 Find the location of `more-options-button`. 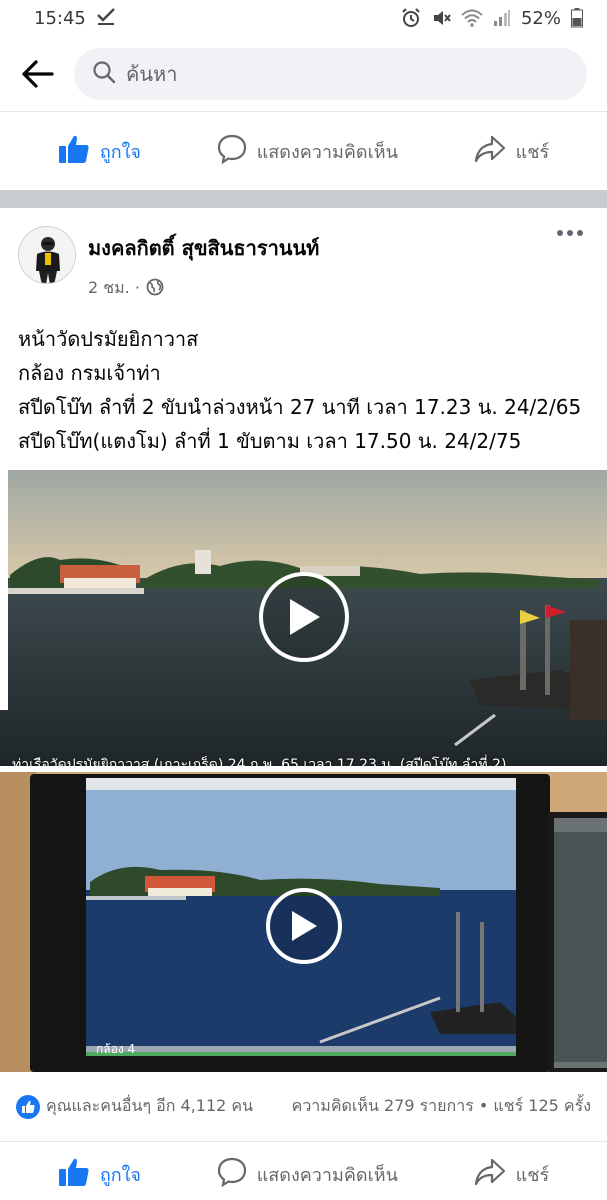

more-options-button is located at coordinates (570, 233).